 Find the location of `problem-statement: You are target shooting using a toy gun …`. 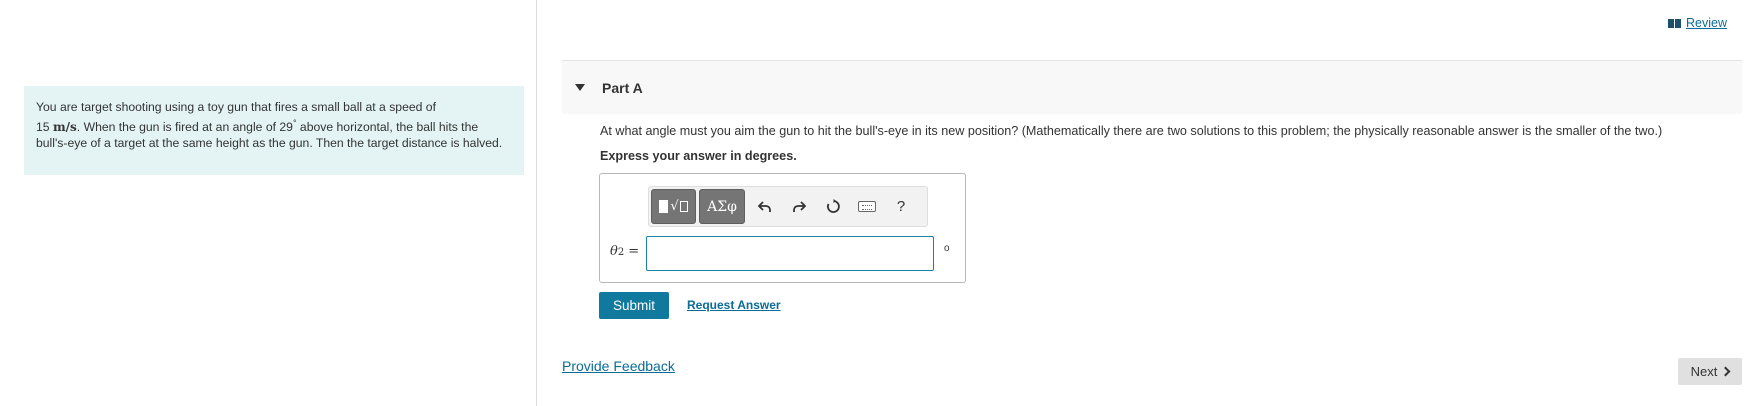

problem-statement: You are target shooting using a toy gun … is located at coordinates (274, 130).